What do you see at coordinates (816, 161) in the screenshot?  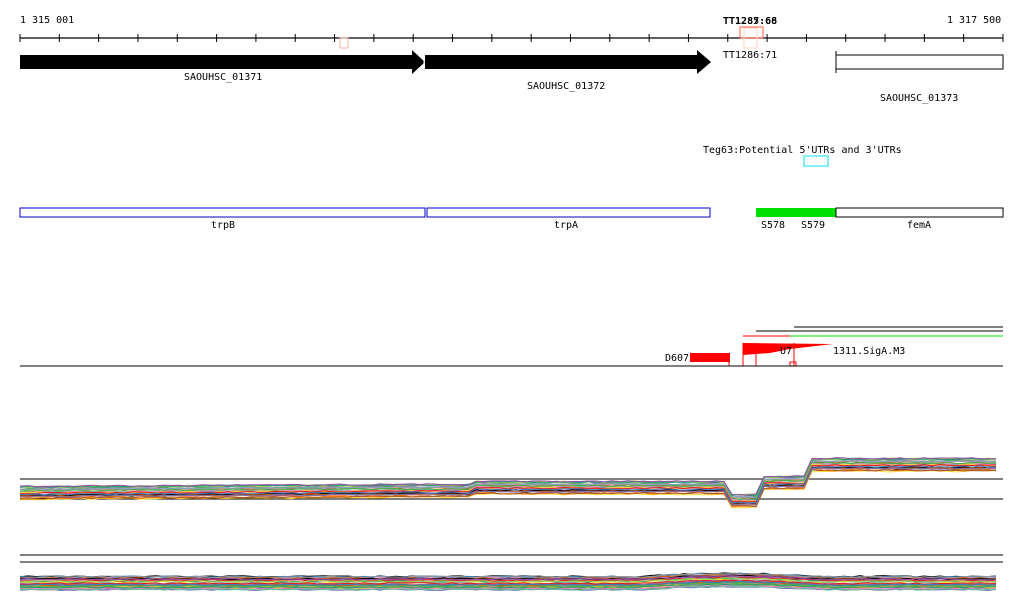 I see `utr-feature` at bounding box center [816, 161].